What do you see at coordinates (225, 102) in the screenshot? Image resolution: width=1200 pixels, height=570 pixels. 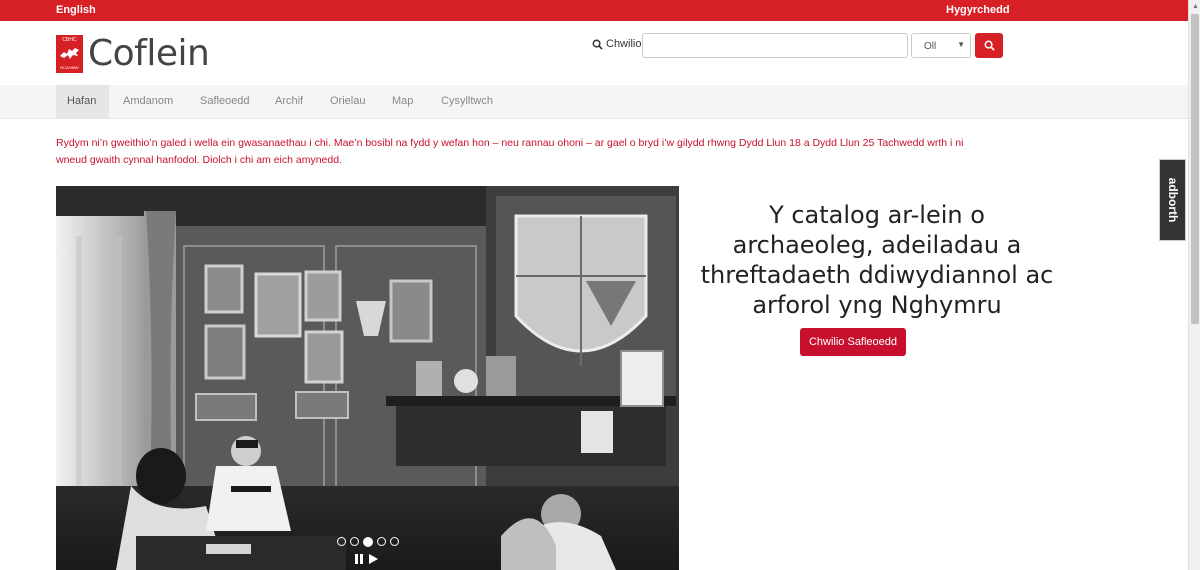 I see `nav-item-safleoedd: Safleoedd` at bounding box center [225, 102].